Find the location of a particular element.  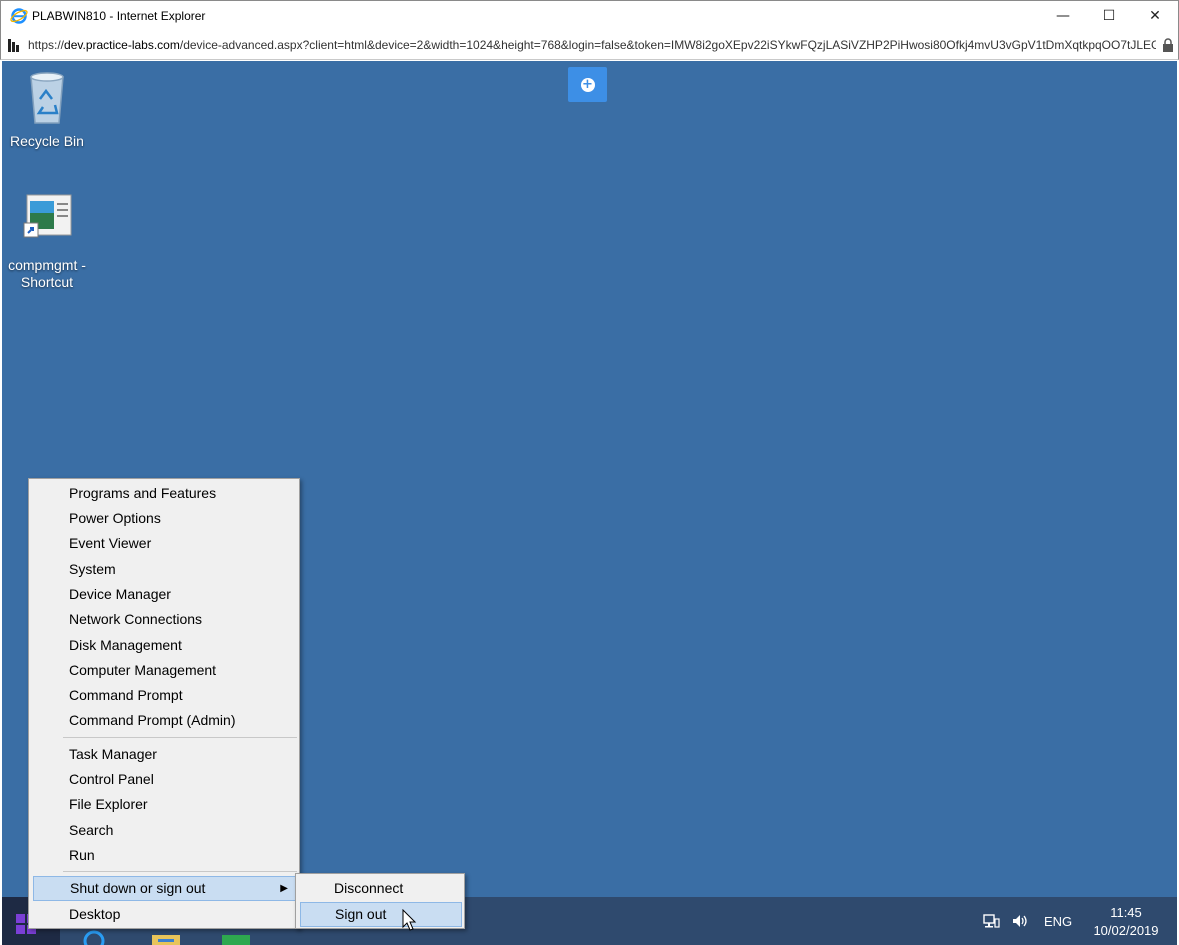

menu-item-disk-management: Disk Management is located at coordinates (165, 645).